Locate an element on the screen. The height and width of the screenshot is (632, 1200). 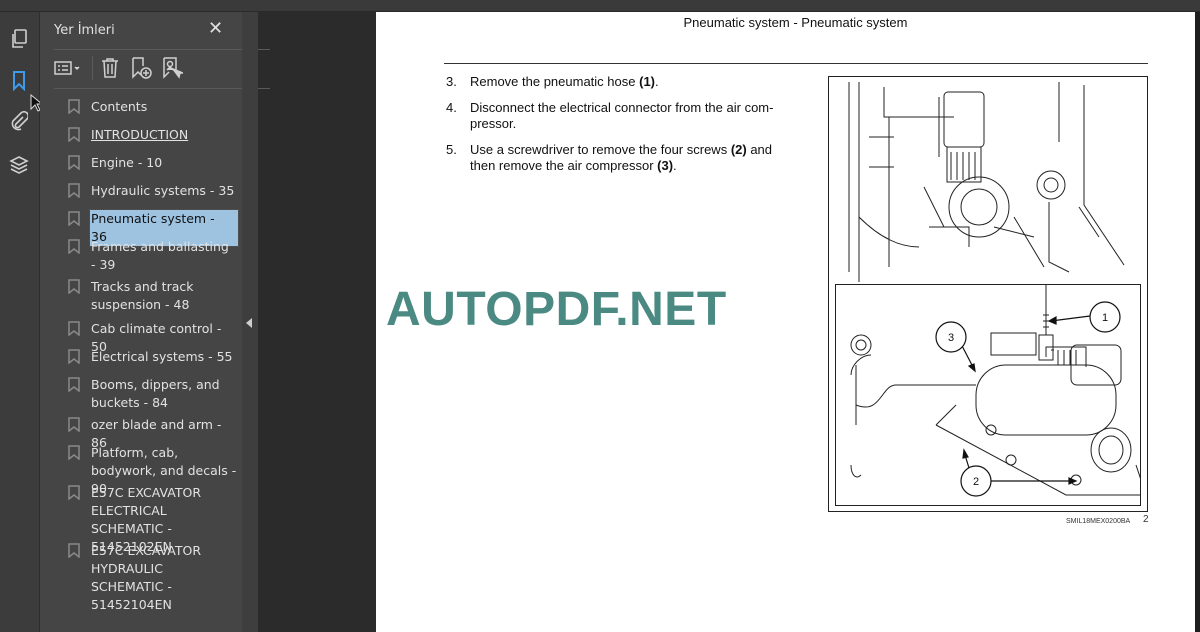
bookmark-item: Engine - 10 is located at coordinates (153, 163).